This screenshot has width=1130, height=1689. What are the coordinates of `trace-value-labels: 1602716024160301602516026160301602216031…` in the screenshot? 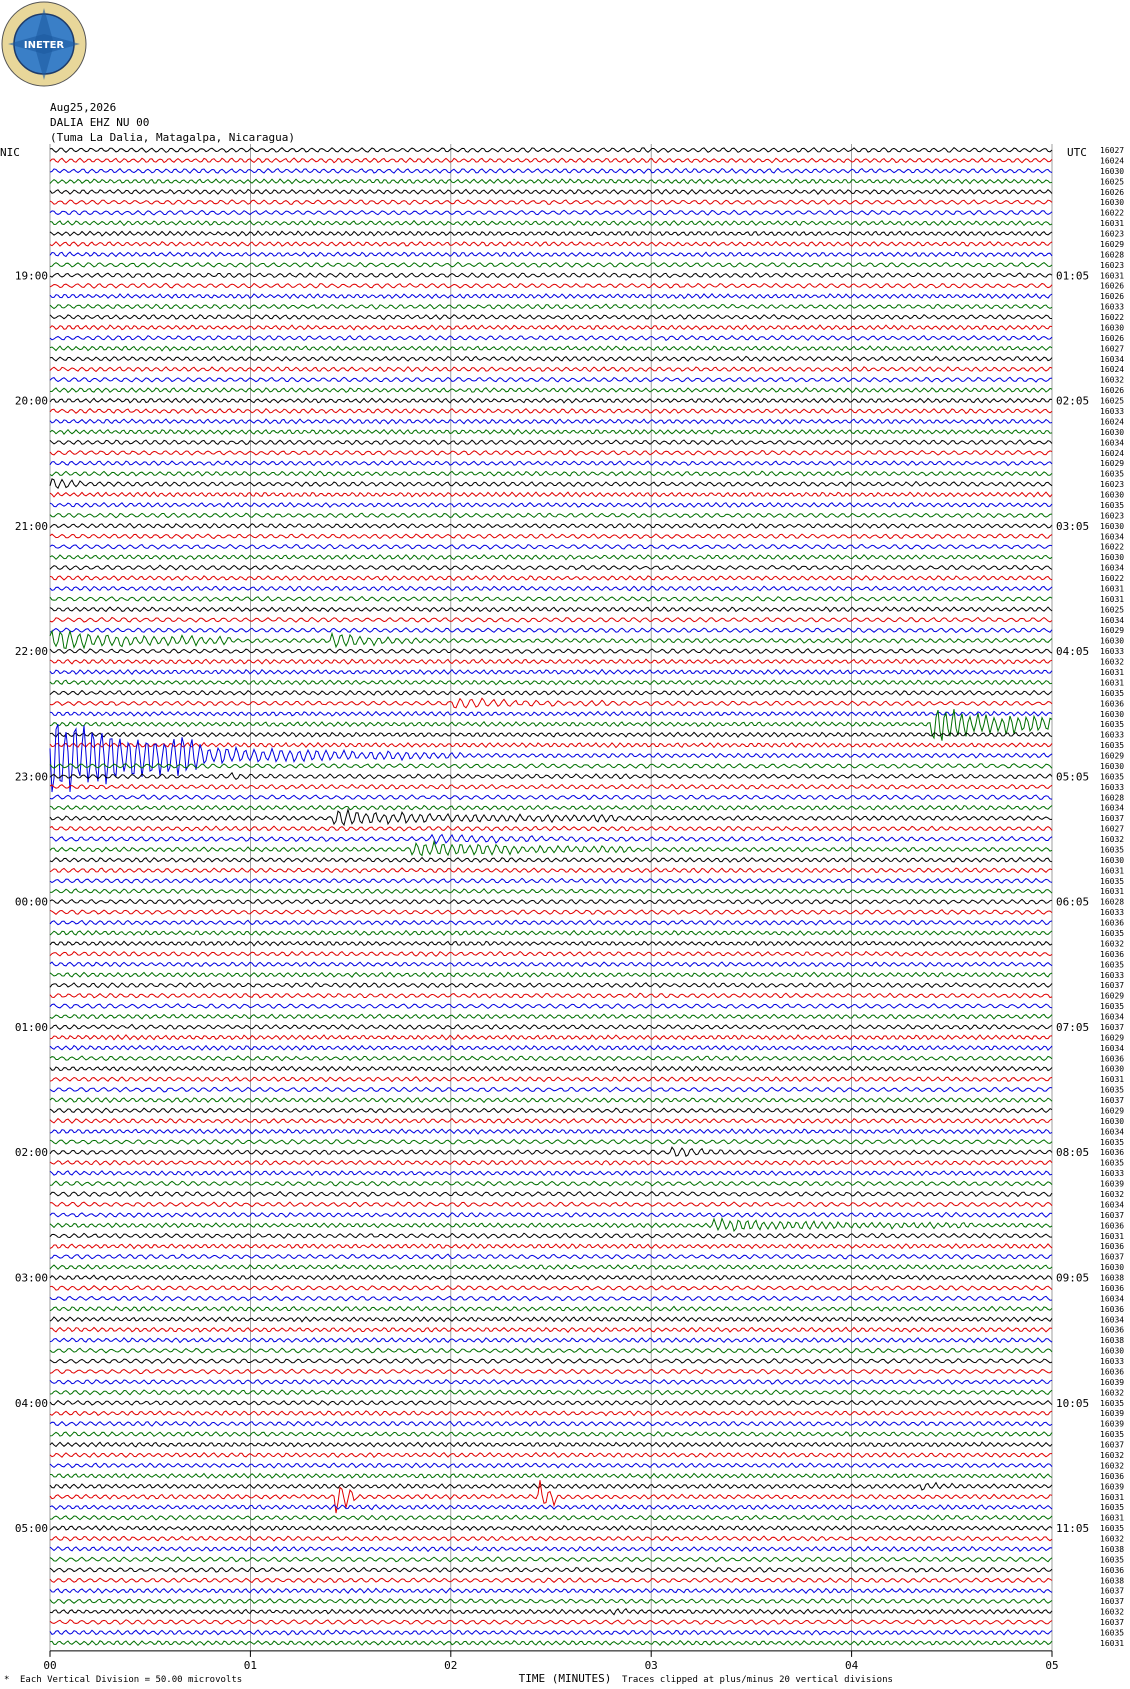 It's located at (1112, 897).